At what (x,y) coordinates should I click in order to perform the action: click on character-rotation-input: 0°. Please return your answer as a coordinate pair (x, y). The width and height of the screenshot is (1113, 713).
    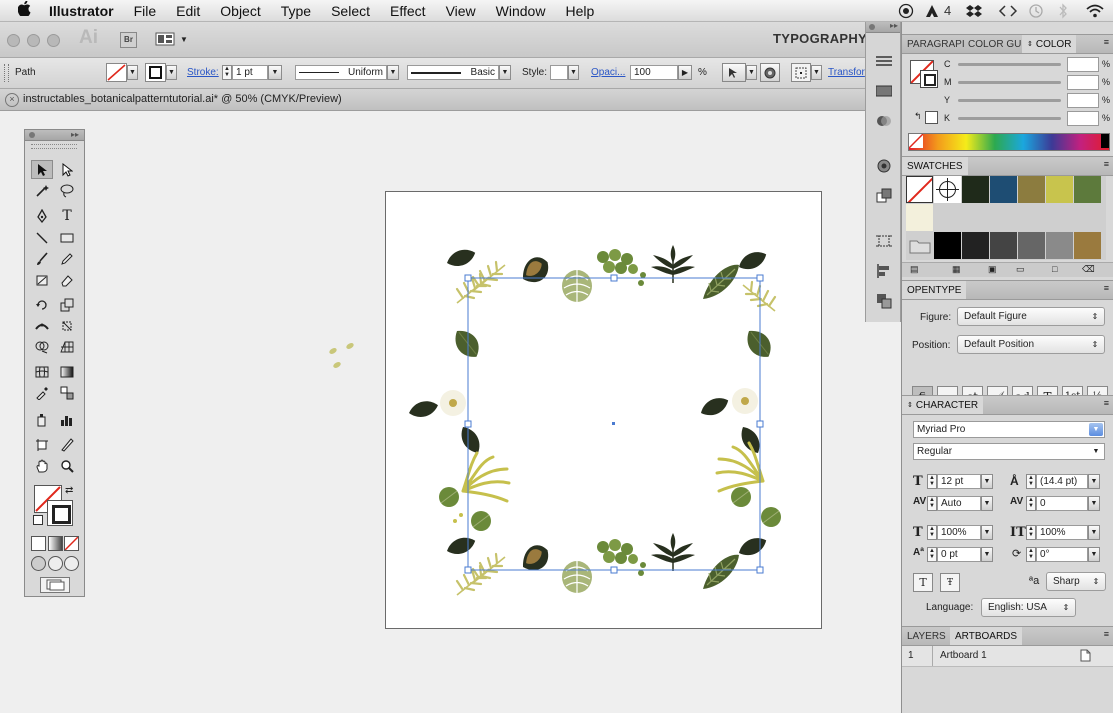
    Looking at the image, I should click on (1062, 554).